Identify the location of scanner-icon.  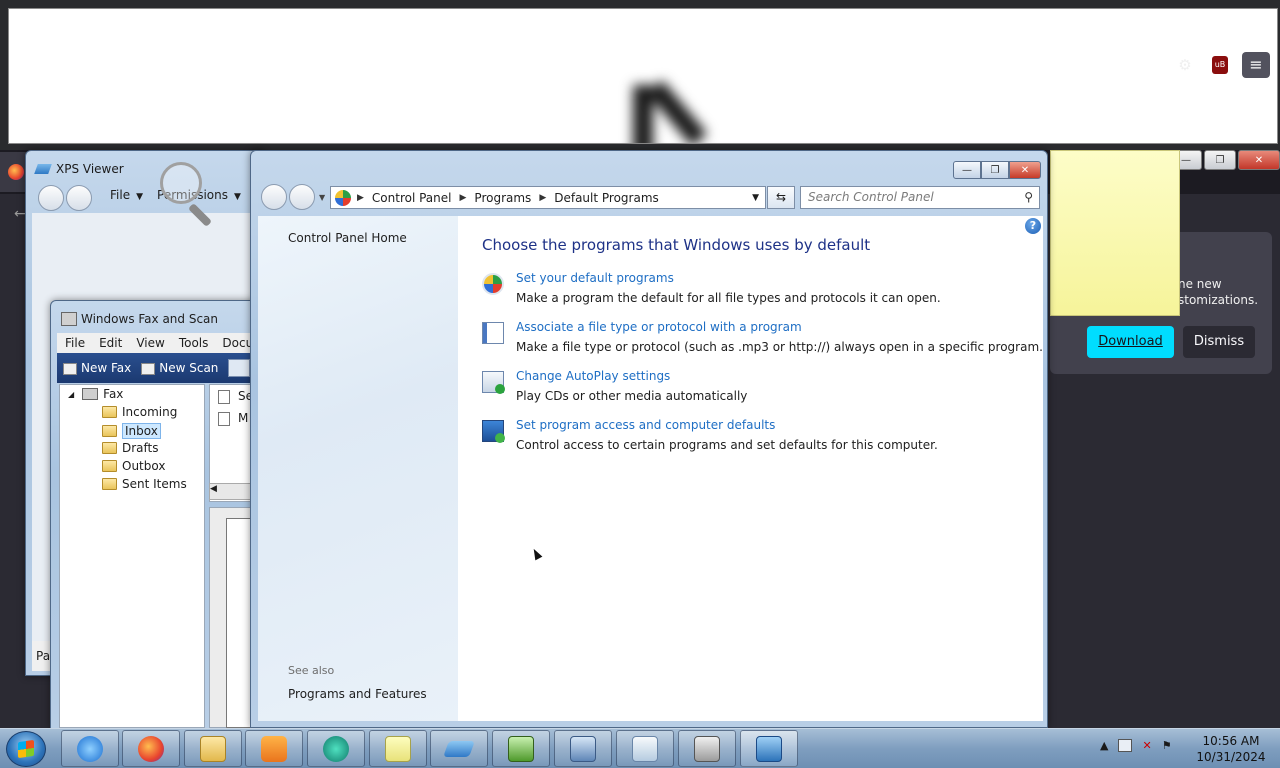
(148, 368).